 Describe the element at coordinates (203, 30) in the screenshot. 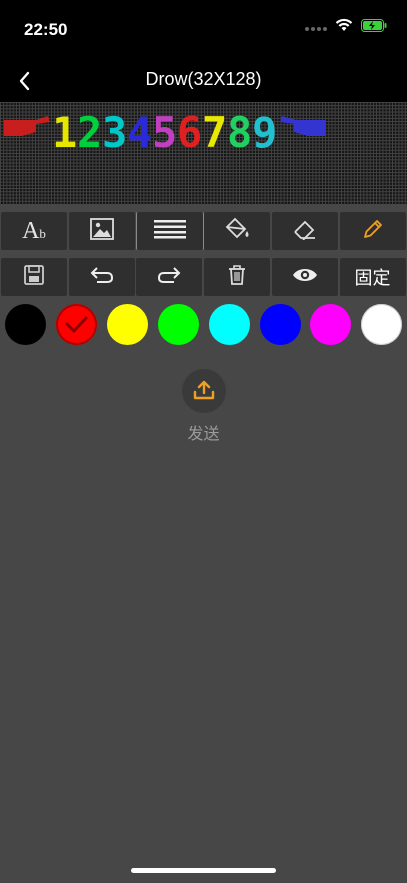

I see `status-bar: 22:50` at that location.